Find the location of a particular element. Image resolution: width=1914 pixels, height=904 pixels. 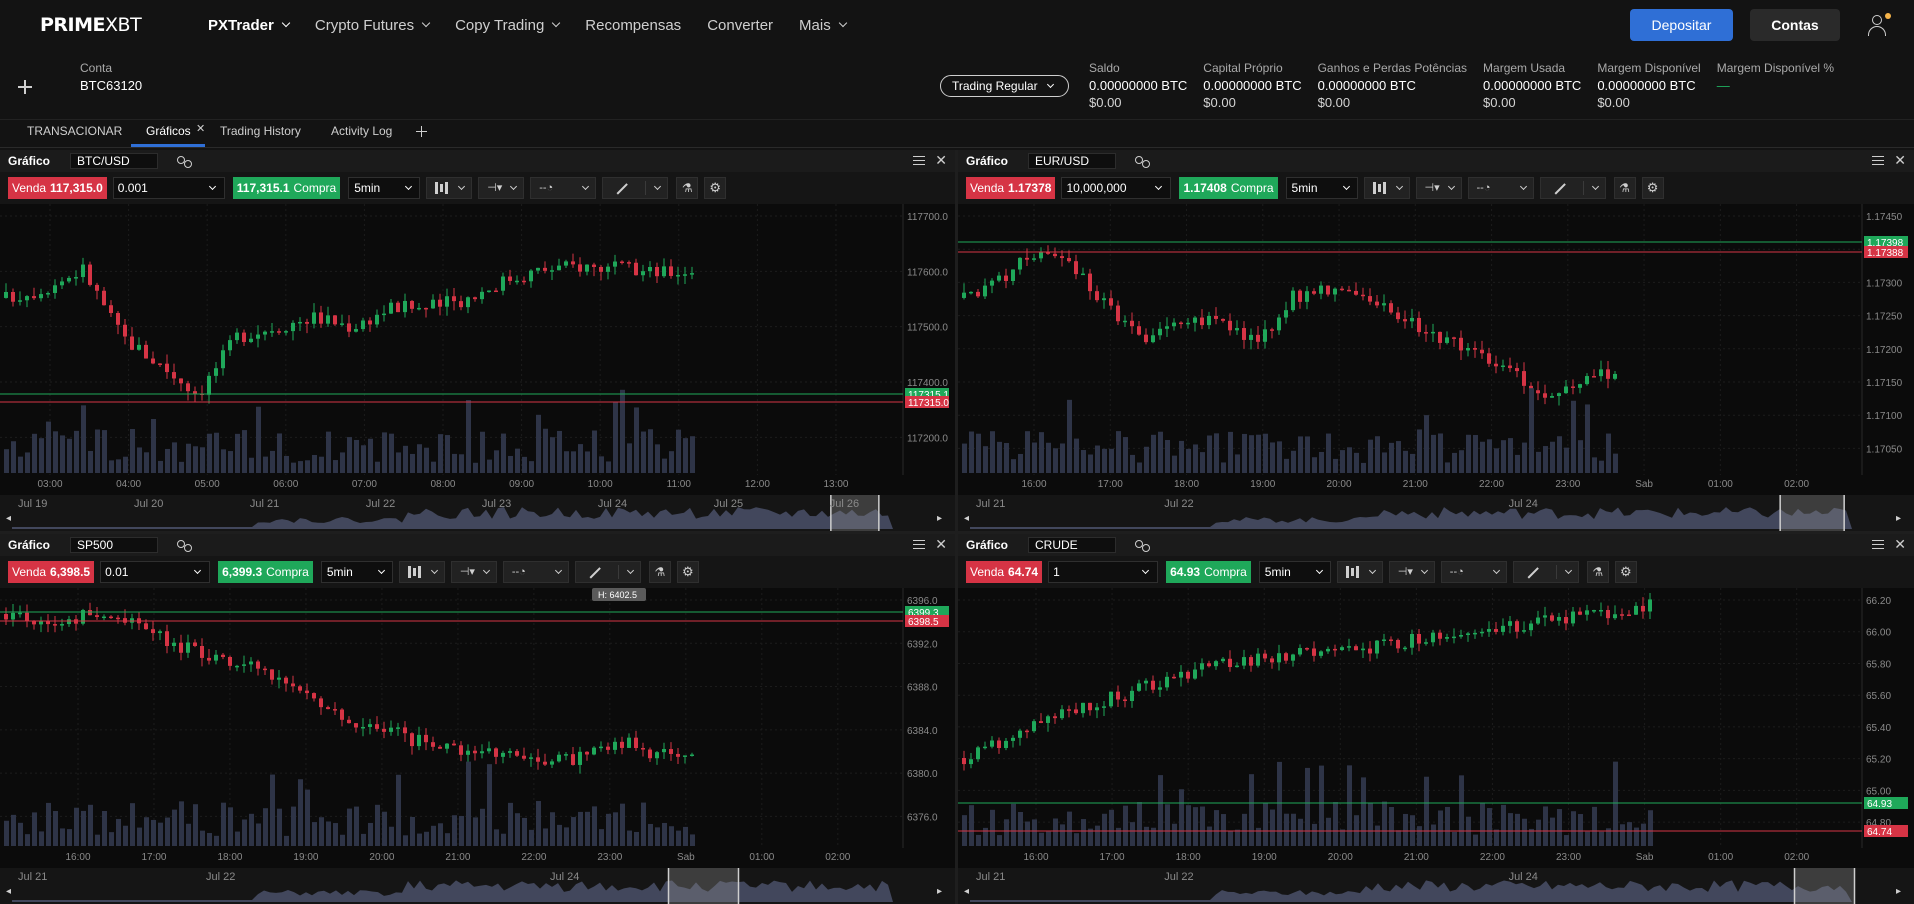

tab-graficos: Gráficos is located at coordinates (168, 131).